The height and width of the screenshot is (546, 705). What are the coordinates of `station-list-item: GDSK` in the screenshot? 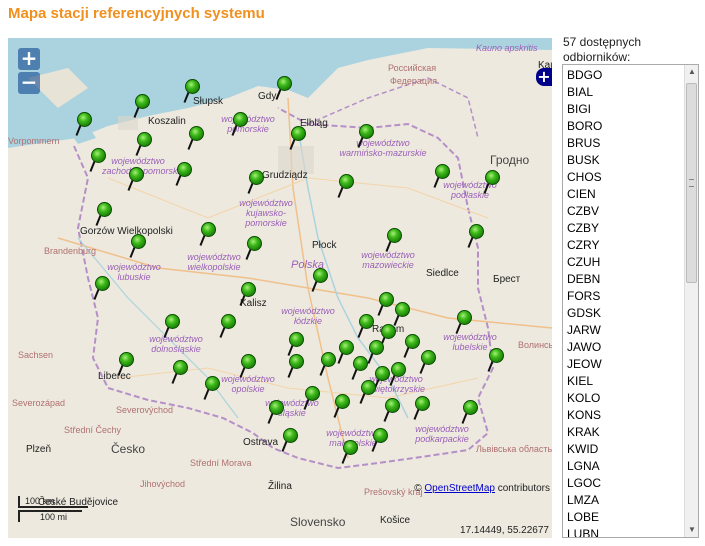 It's located at (624, 313).